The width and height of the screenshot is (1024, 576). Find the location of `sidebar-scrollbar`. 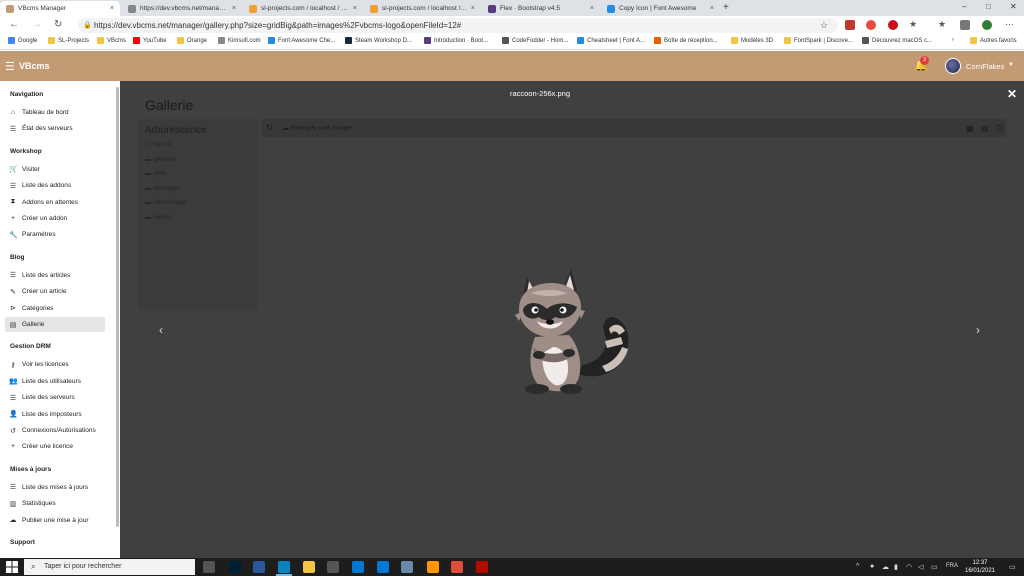

sidebar-scrollbar is located at coordinates (117, 307).